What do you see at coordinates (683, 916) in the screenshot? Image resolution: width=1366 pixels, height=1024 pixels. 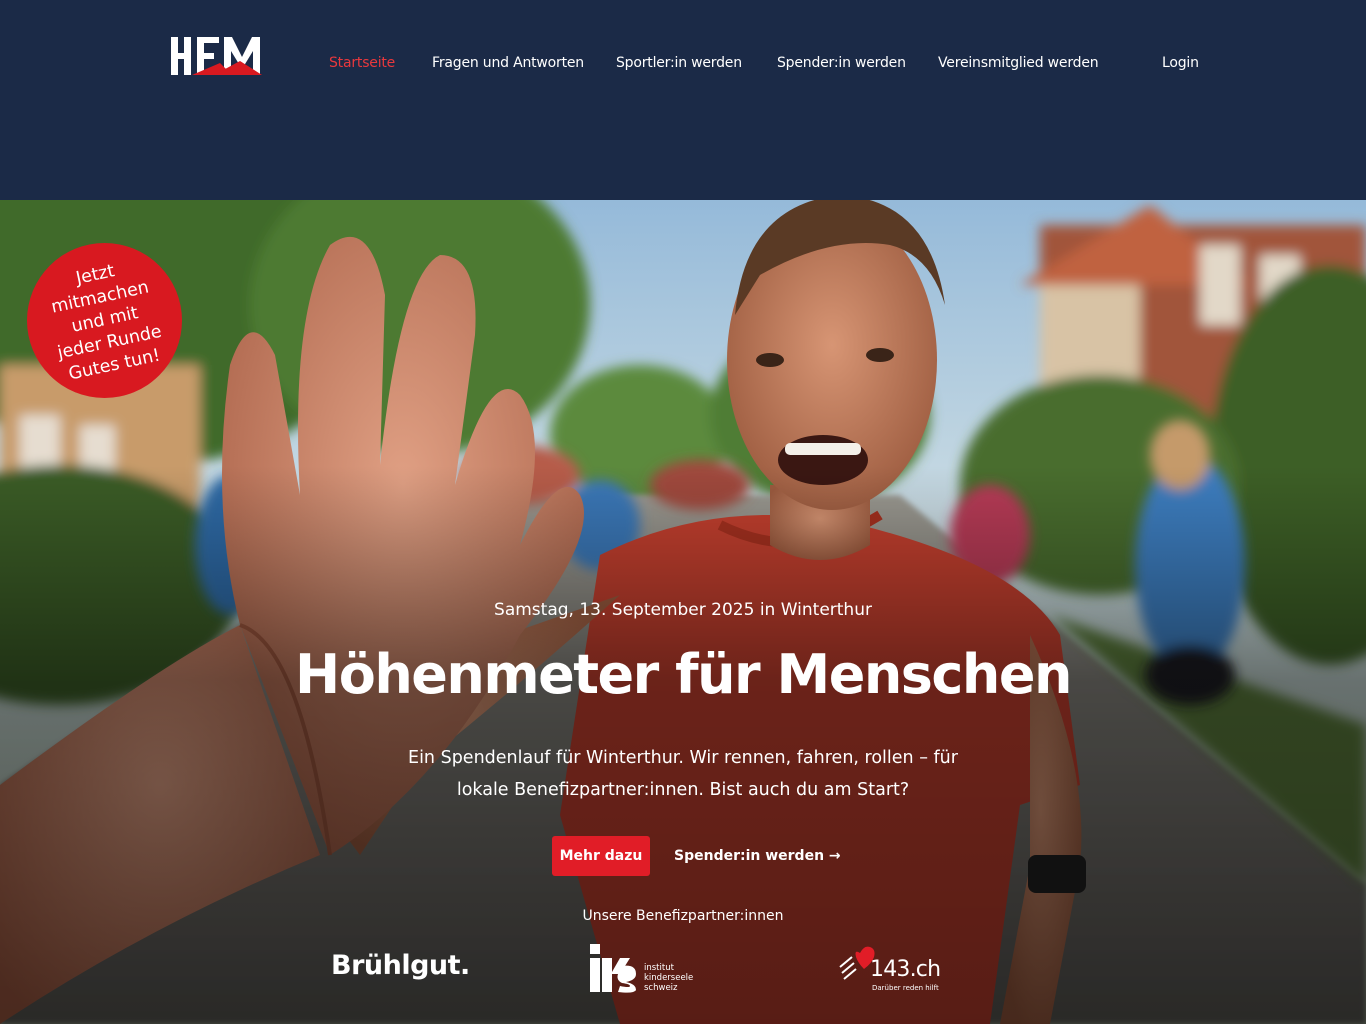 I see `partners-label: Unsere Benefizpartner:innen` at bounding box center [683, 916].